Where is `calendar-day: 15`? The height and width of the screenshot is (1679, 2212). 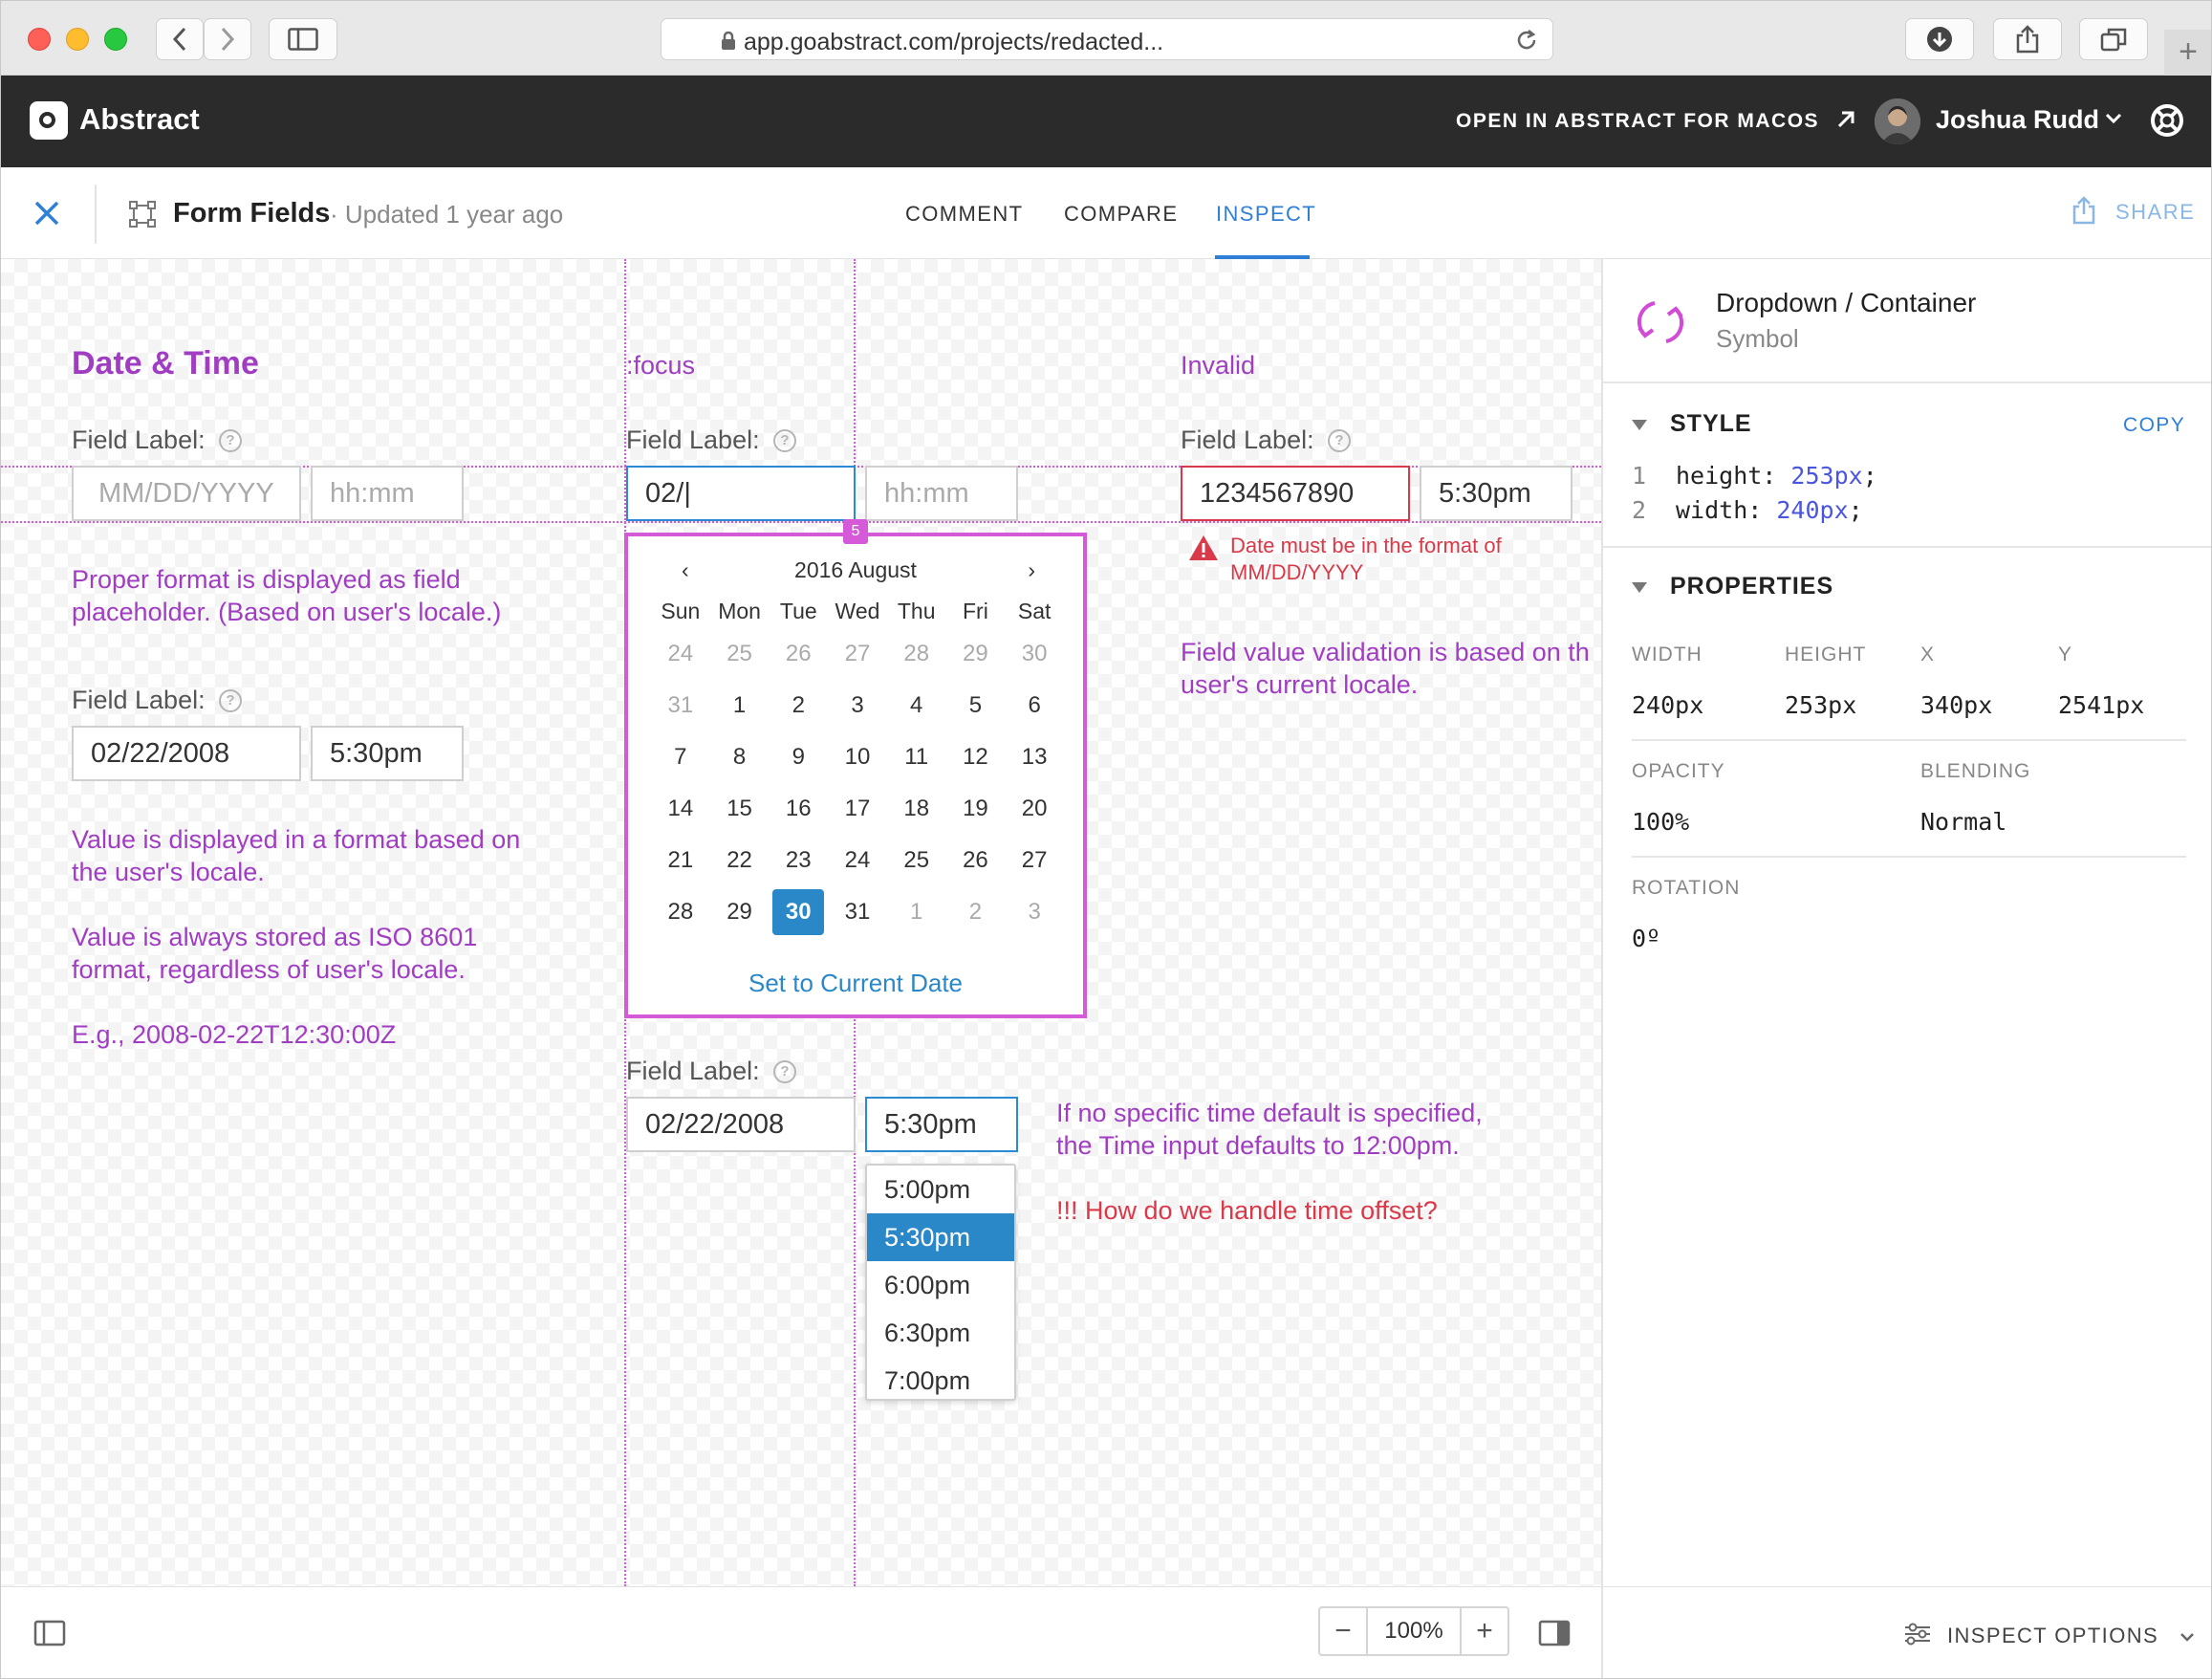
calendar-day: 15 is located at coordinates (740, 809).